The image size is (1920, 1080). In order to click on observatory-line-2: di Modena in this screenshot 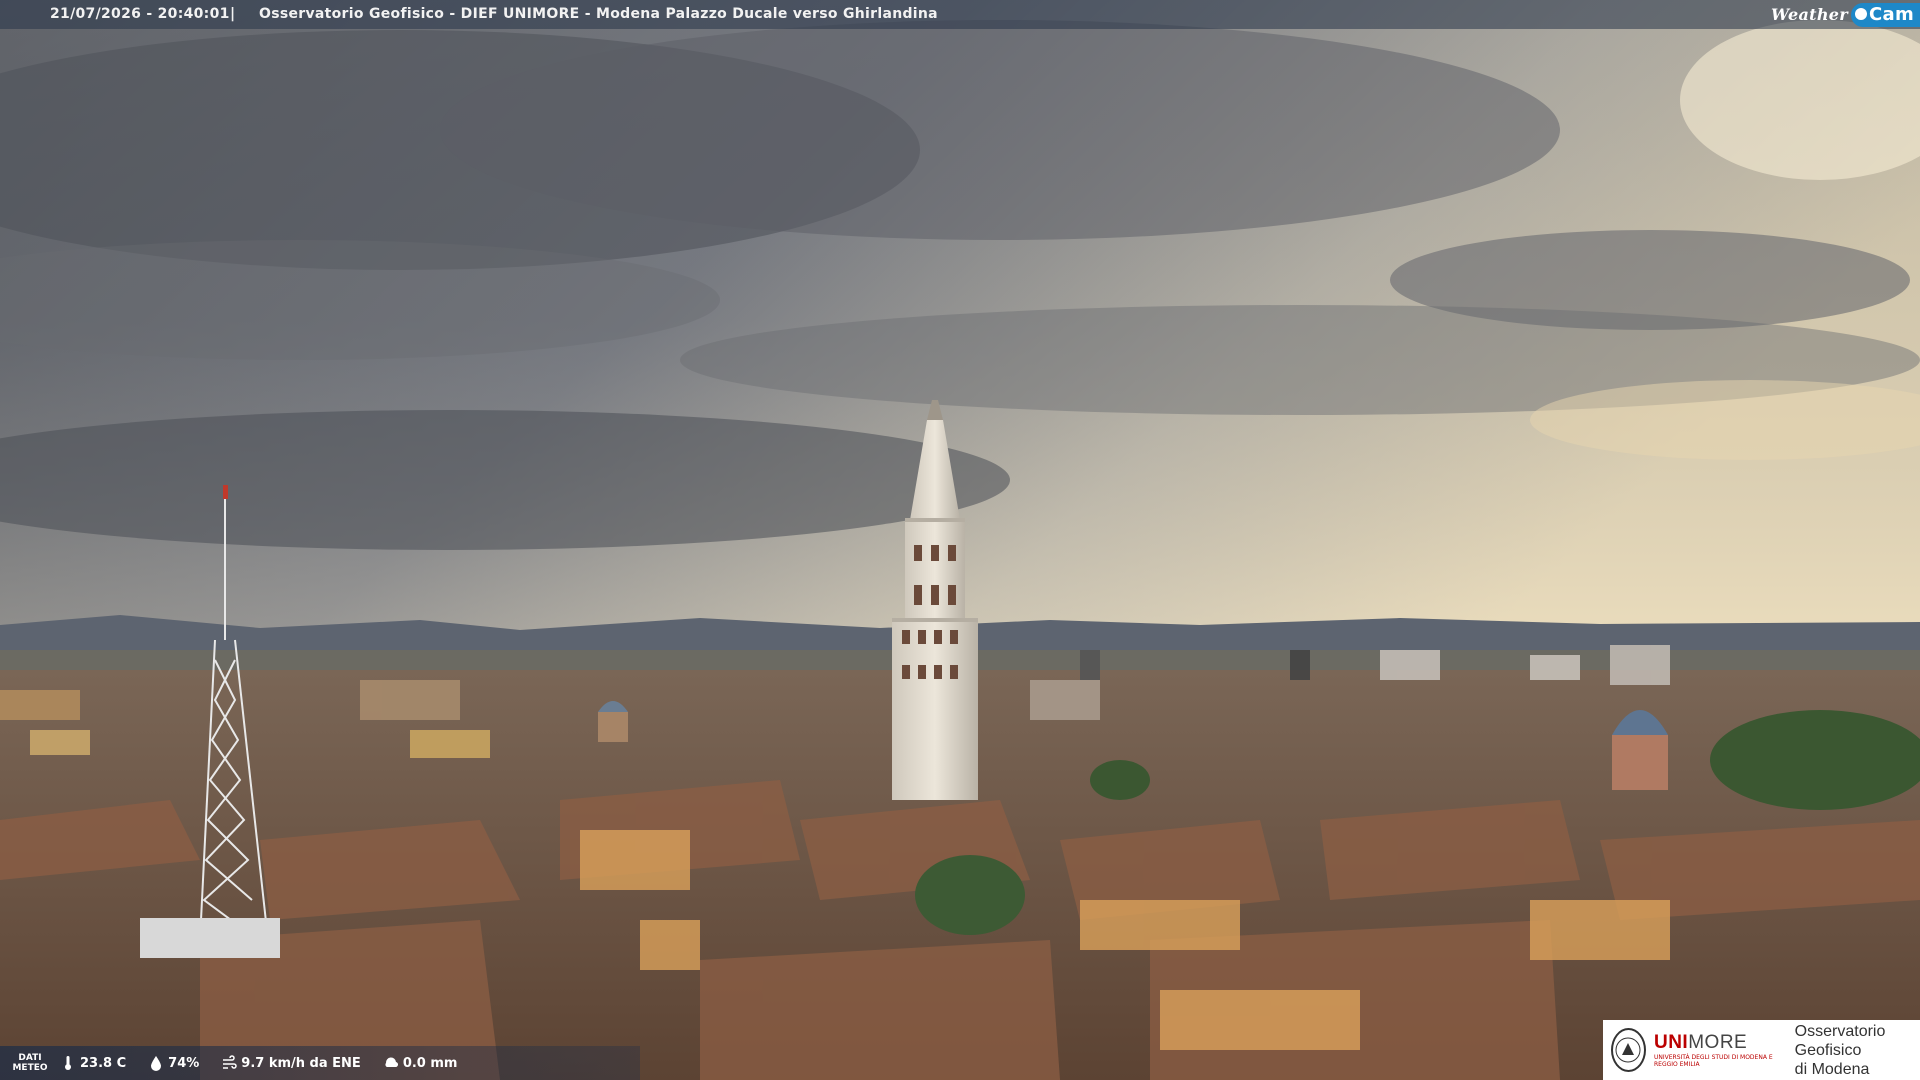, I will do `click(1832, 1069)`.